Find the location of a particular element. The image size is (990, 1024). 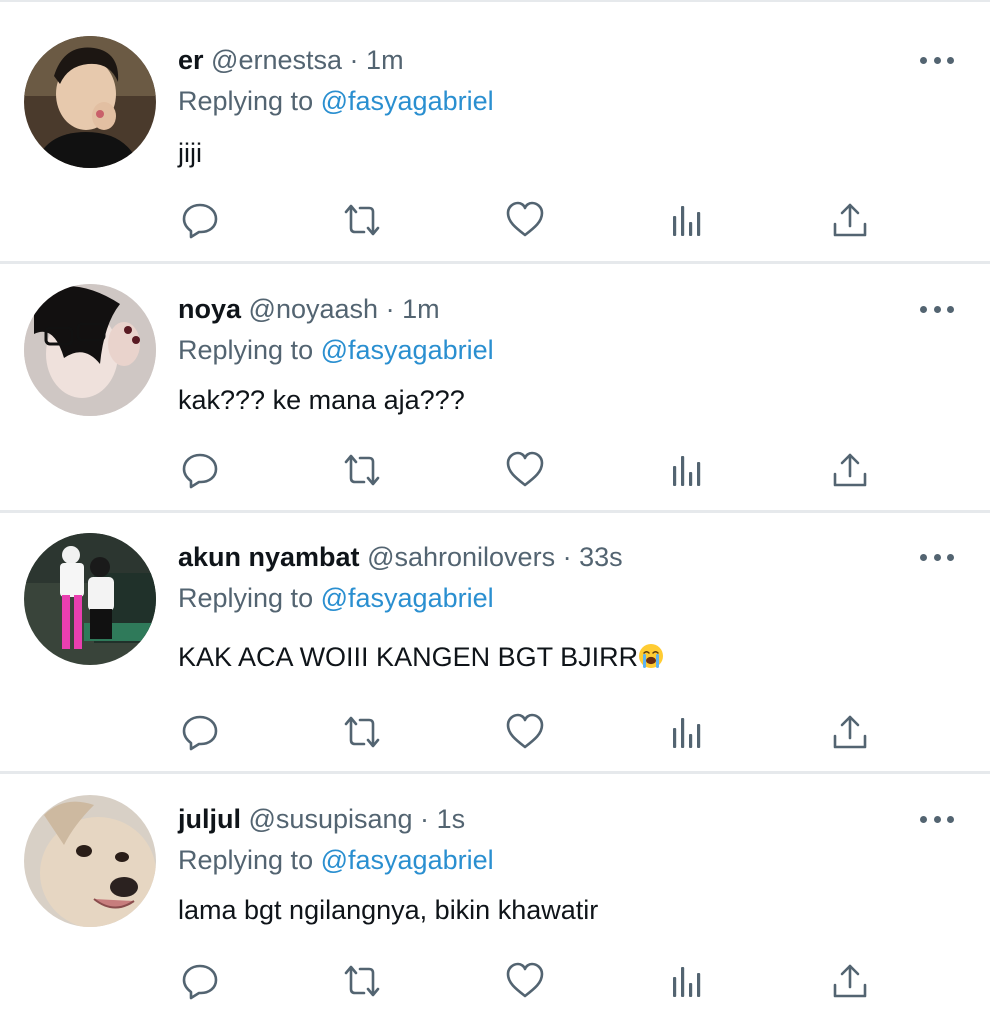

tweet-text: kak??? ke mana aja??? is located at coordinates (321, 400).